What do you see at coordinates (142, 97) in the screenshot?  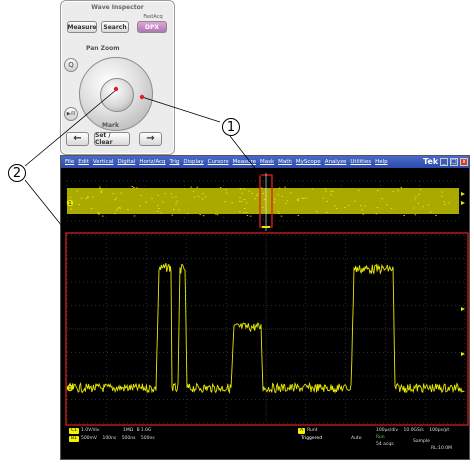 I see `pan-pointer-dot` at bounding box center [142, 97].